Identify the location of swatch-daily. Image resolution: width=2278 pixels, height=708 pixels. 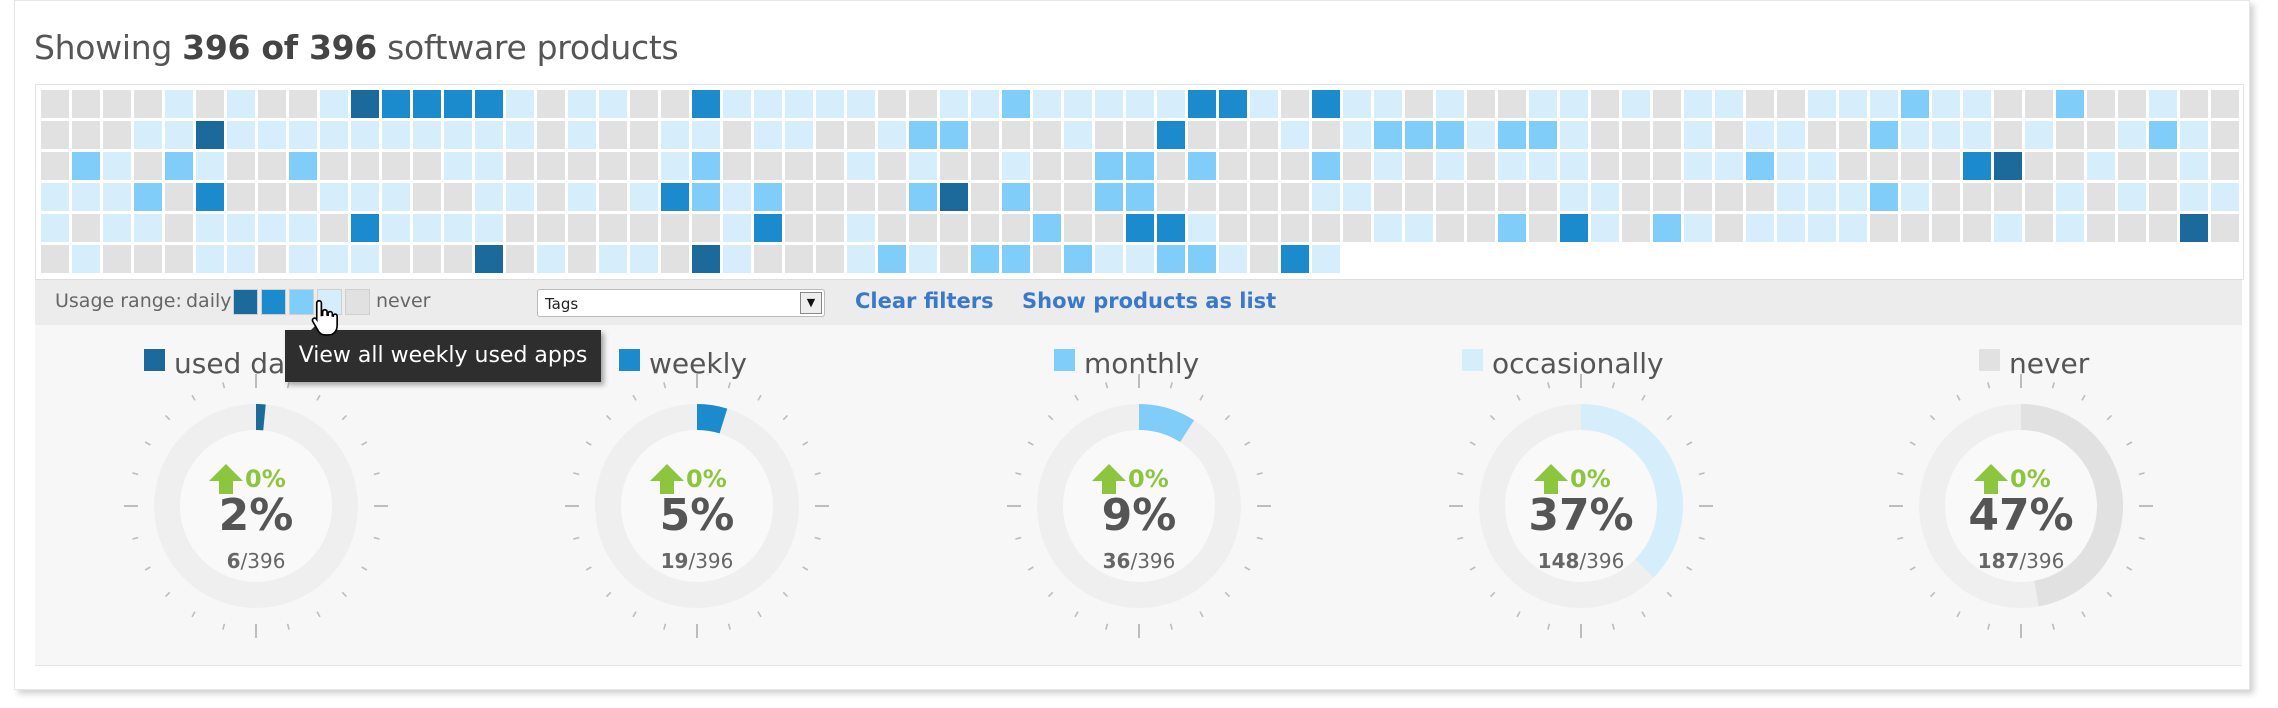
(245, 302).